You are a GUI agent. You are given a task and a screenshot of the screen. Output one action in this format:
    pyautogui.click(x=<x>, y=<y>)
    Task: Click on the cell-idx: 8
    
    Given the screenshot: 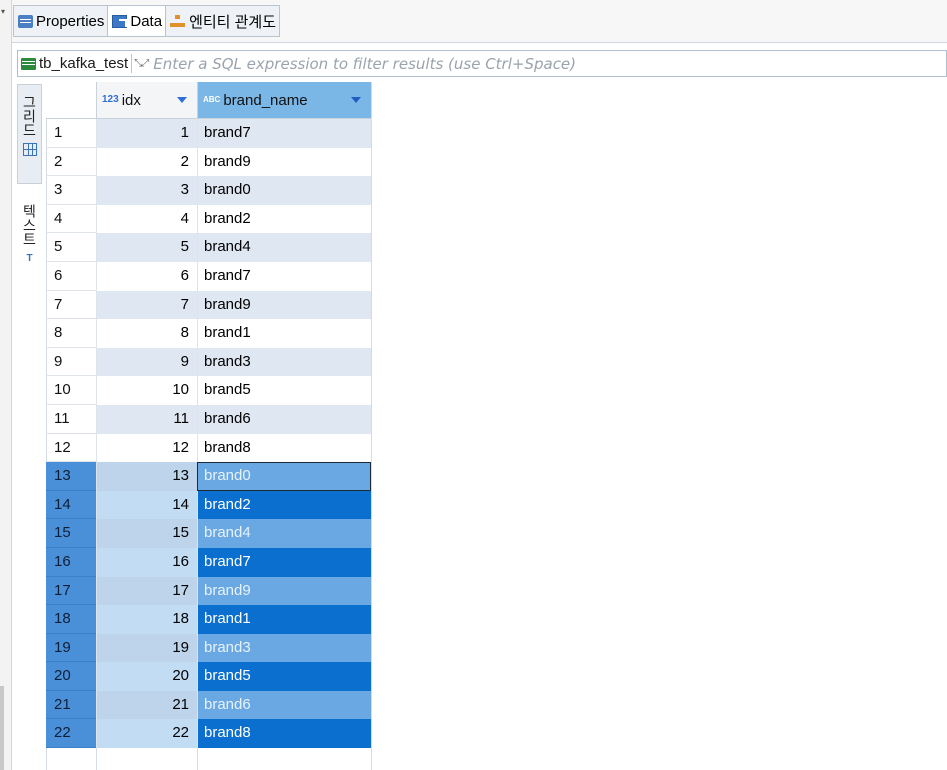 What is the action you would take?
    pyautogui.click(x=146, y=333)
    